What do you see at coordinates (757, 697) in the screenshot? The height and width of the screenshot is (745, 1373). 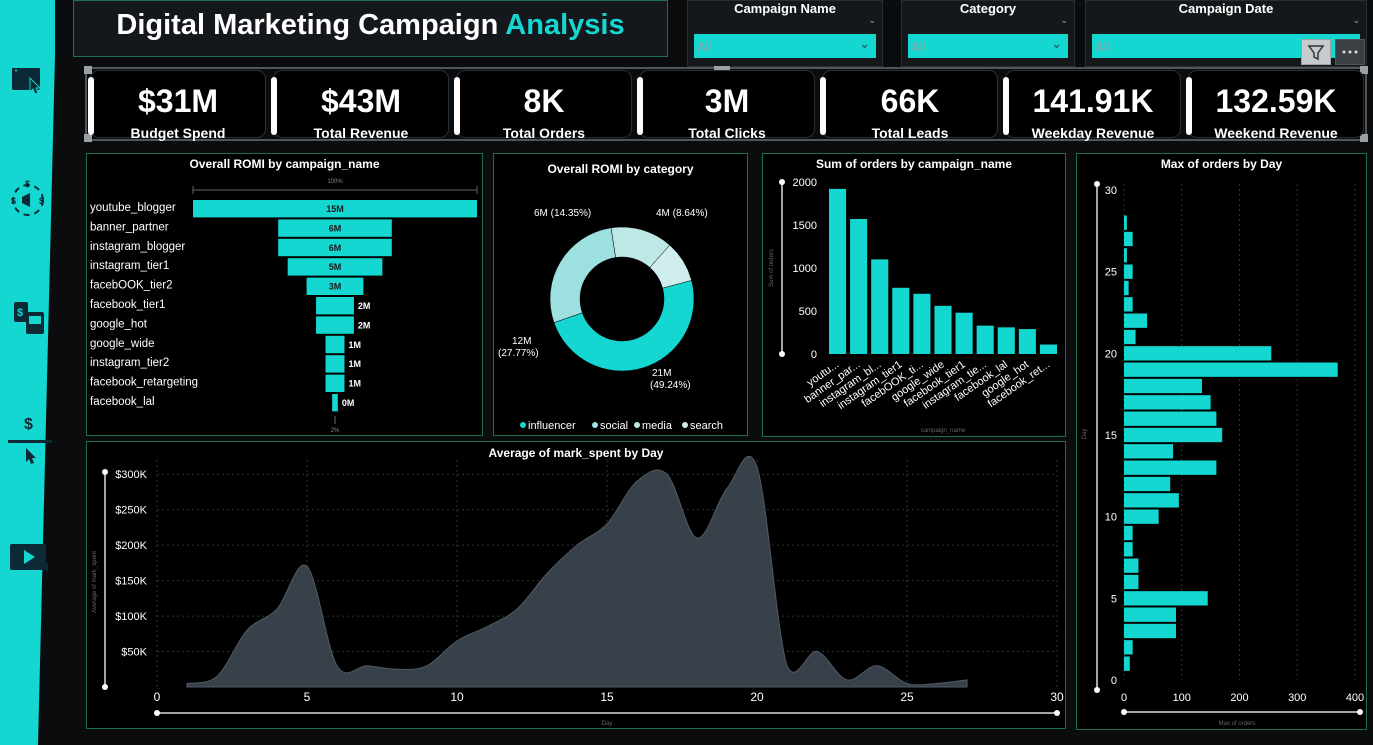 I see `x-tick-label: 20` at bounding box center [757, 697].